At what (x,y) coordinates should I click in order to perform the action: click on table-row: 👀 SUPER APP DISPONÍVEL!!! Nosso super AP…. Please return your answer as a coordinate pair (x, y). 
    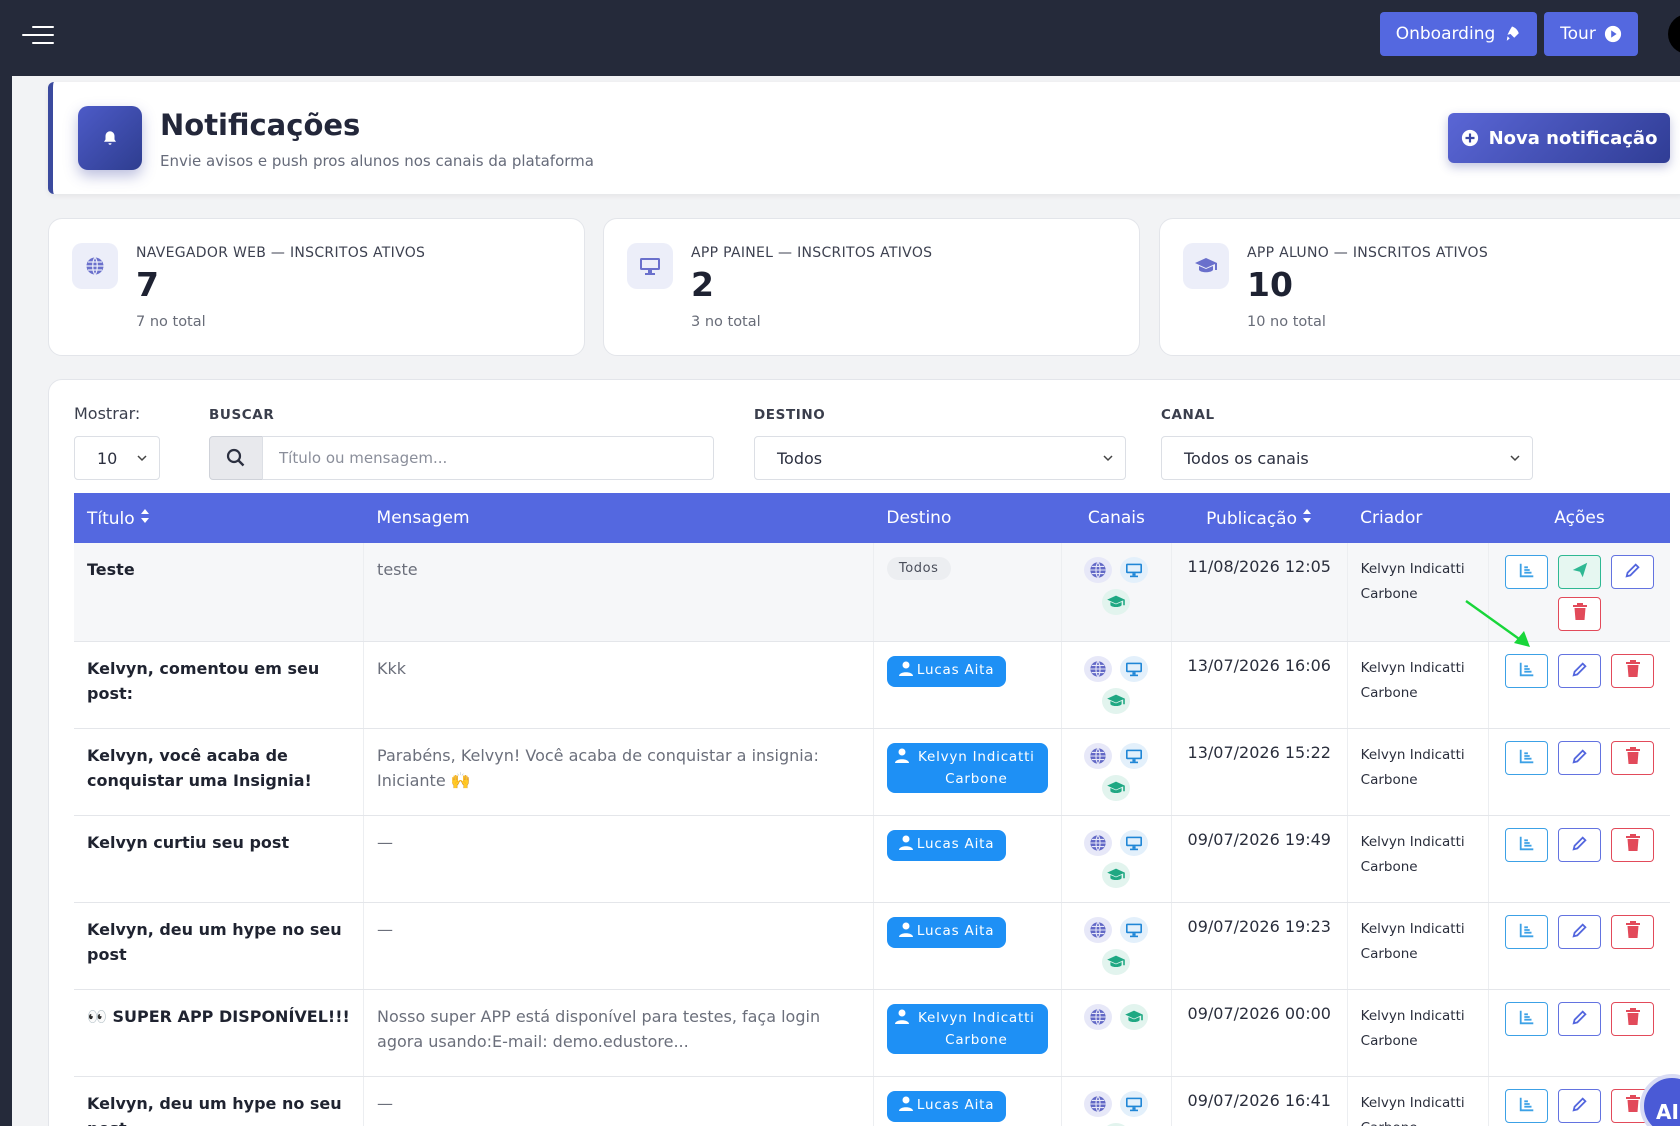
    Looking at the image, I should click on (872, 1033).